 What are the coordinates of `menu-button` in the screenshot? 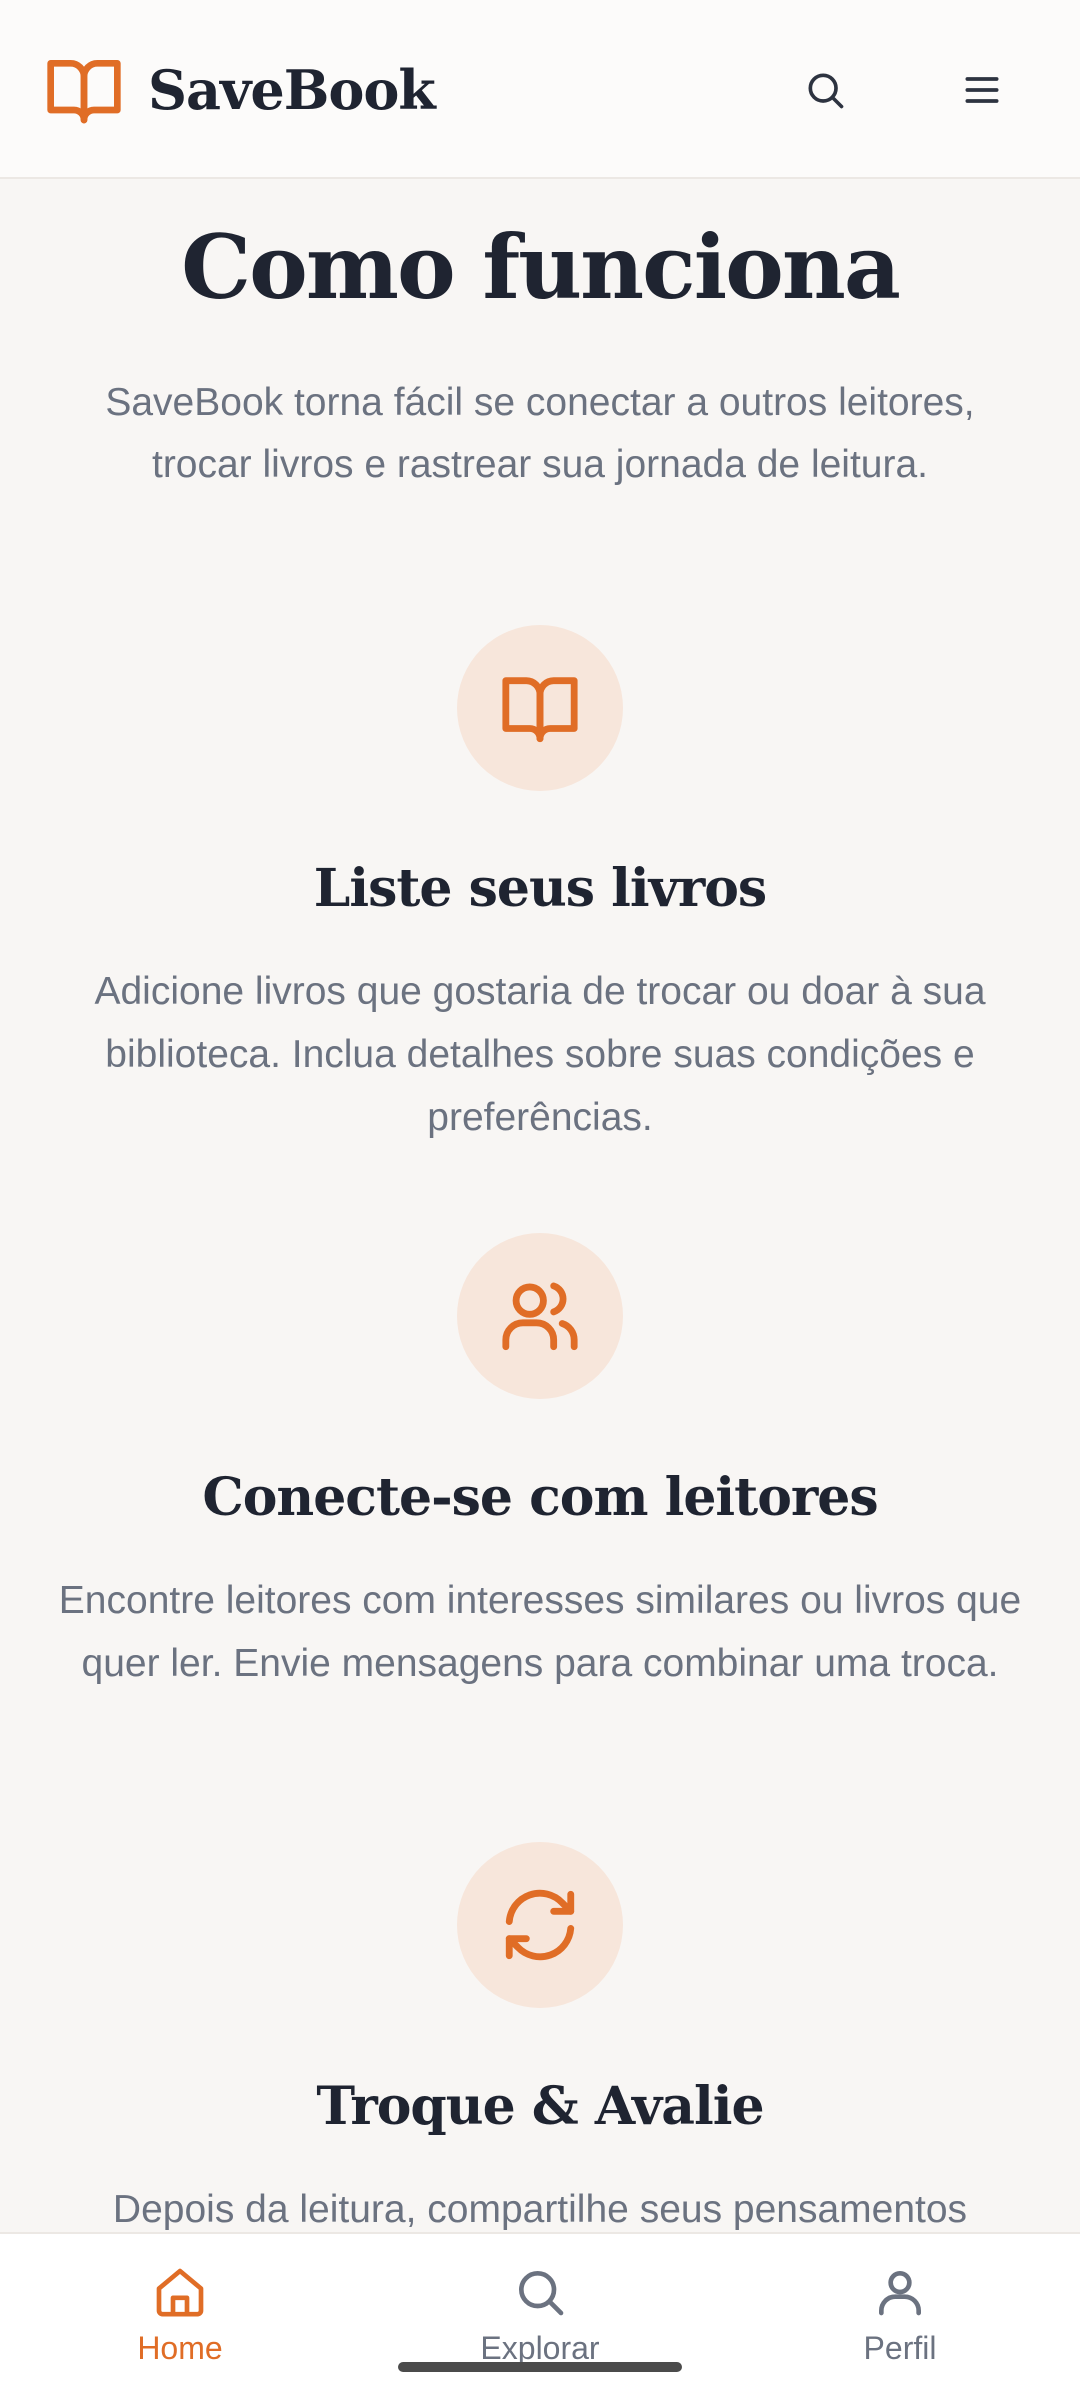 It's located at (982, 90).